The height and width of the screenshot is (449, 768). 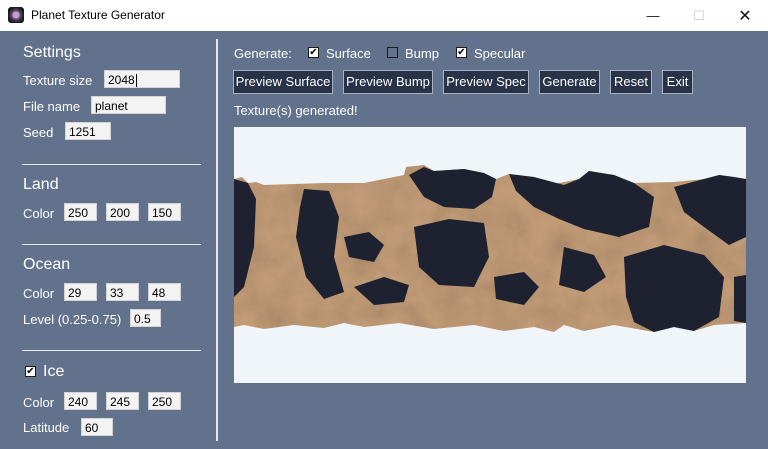 What do you see at coordinates (80, 292) in the screenshot?
I see `ocean-color-r-input: 29` at bounding box center [80, 292].